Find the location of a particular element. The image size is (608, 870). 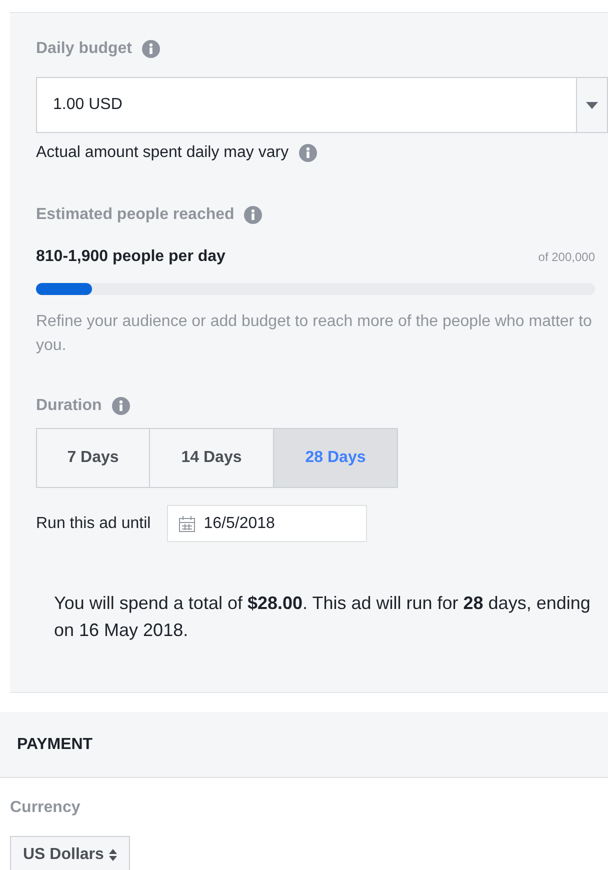

spend-summary: You will spend a total of $28.00. This ad will run for 28 days, ending on 16 May 2018. is located at coordinates (323, 617).